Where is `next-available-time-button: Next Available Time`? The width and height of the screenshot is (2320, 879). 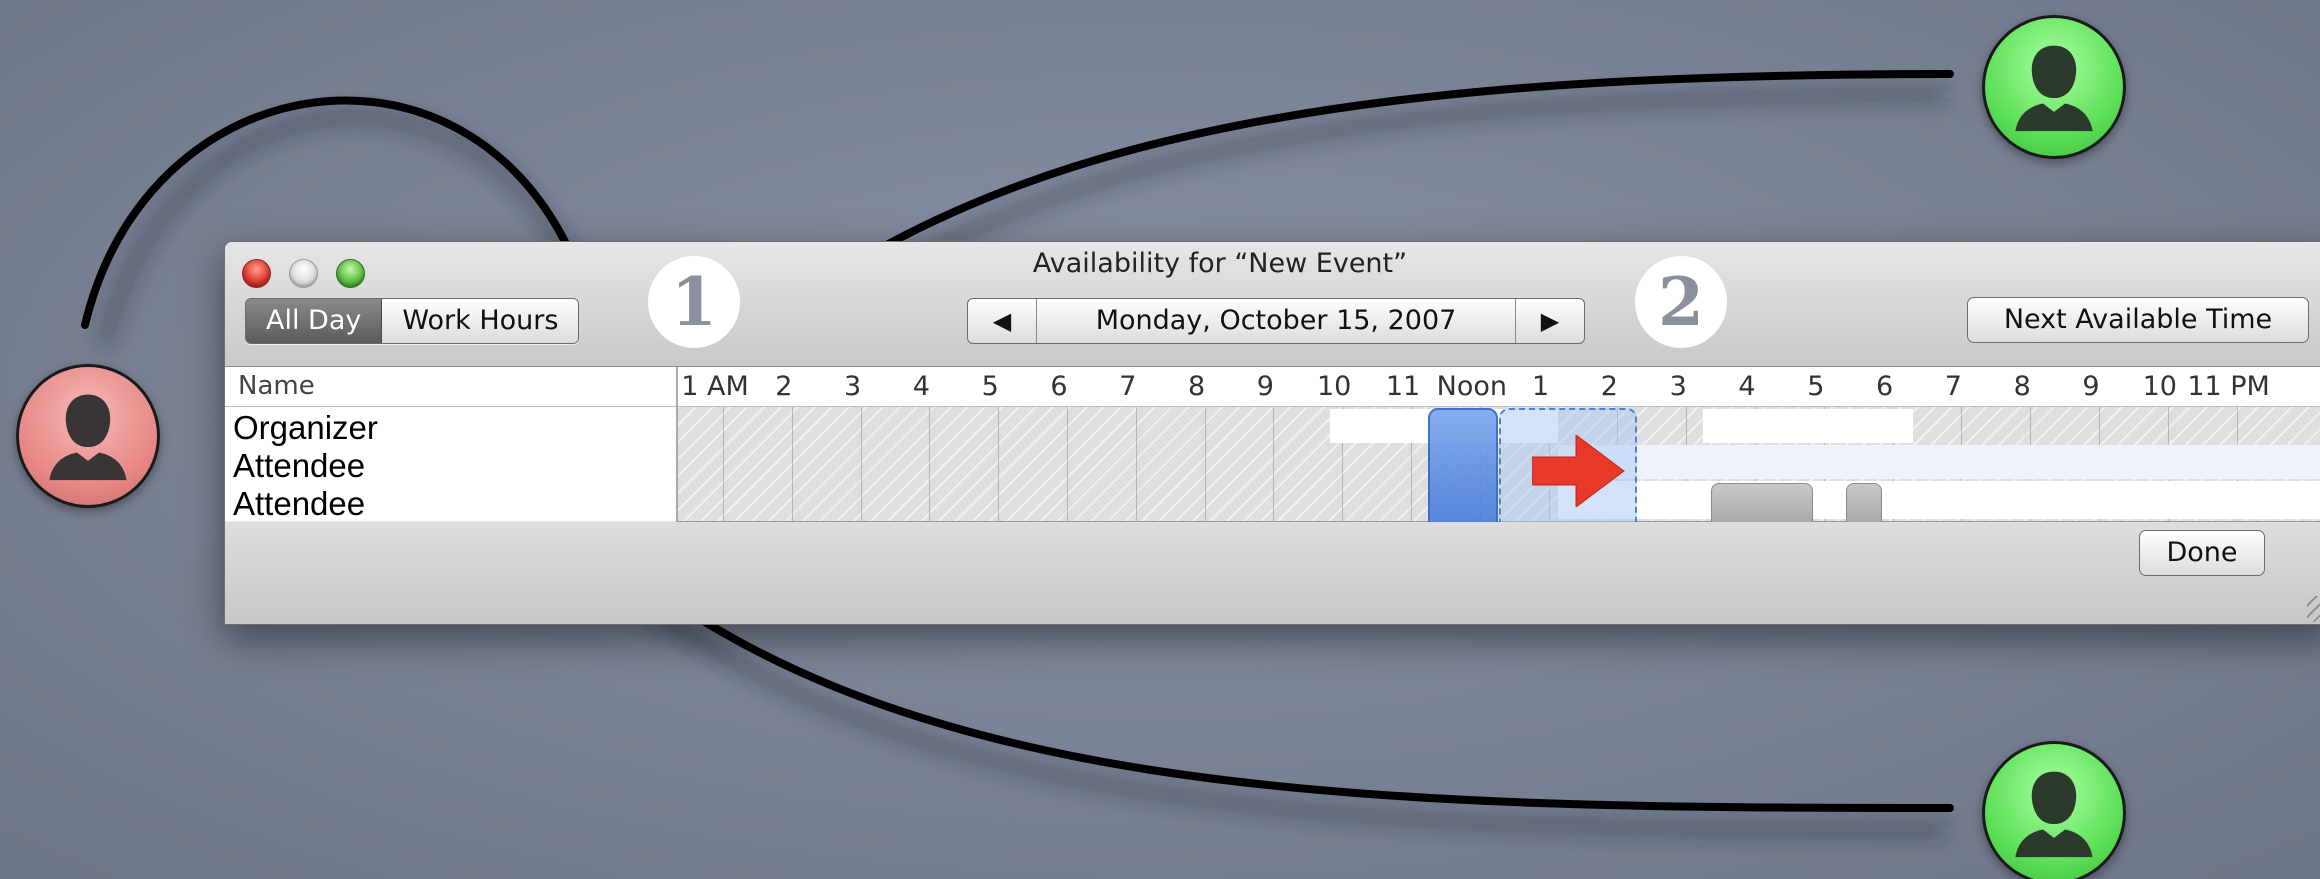
next-available-time-button: Next Available Time is located at coordinates (2138, 320).